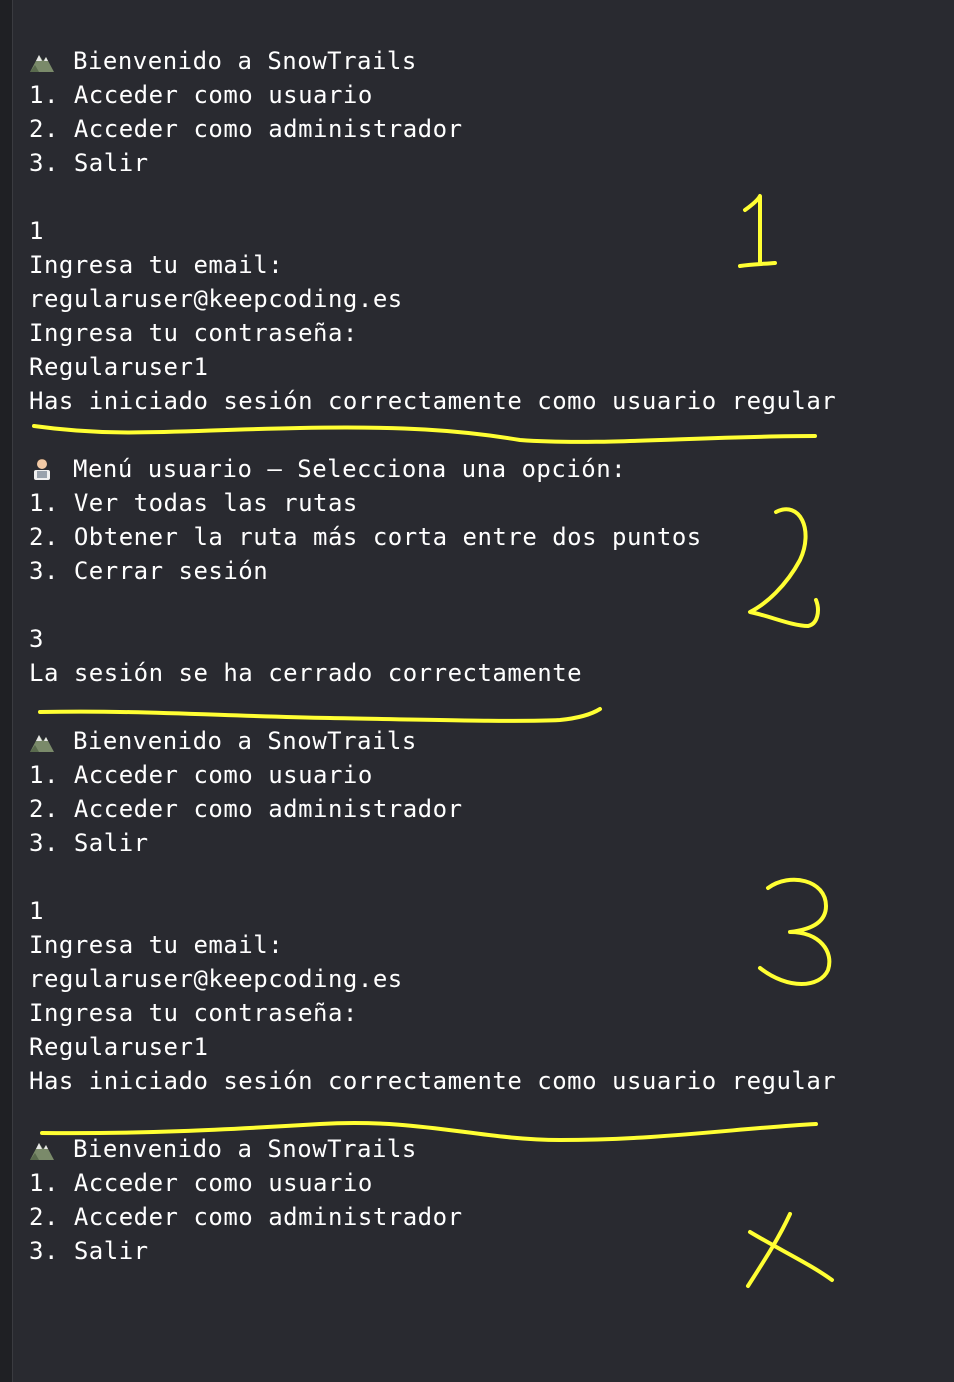 Image resolution: width=954 pixels, height=1382 pixels. What do you see at coordinates (350, 469) in the screenshot?
I see `console-line-text: Menú usuario – Selecciona una opción:` at bounding box center [350, 469].